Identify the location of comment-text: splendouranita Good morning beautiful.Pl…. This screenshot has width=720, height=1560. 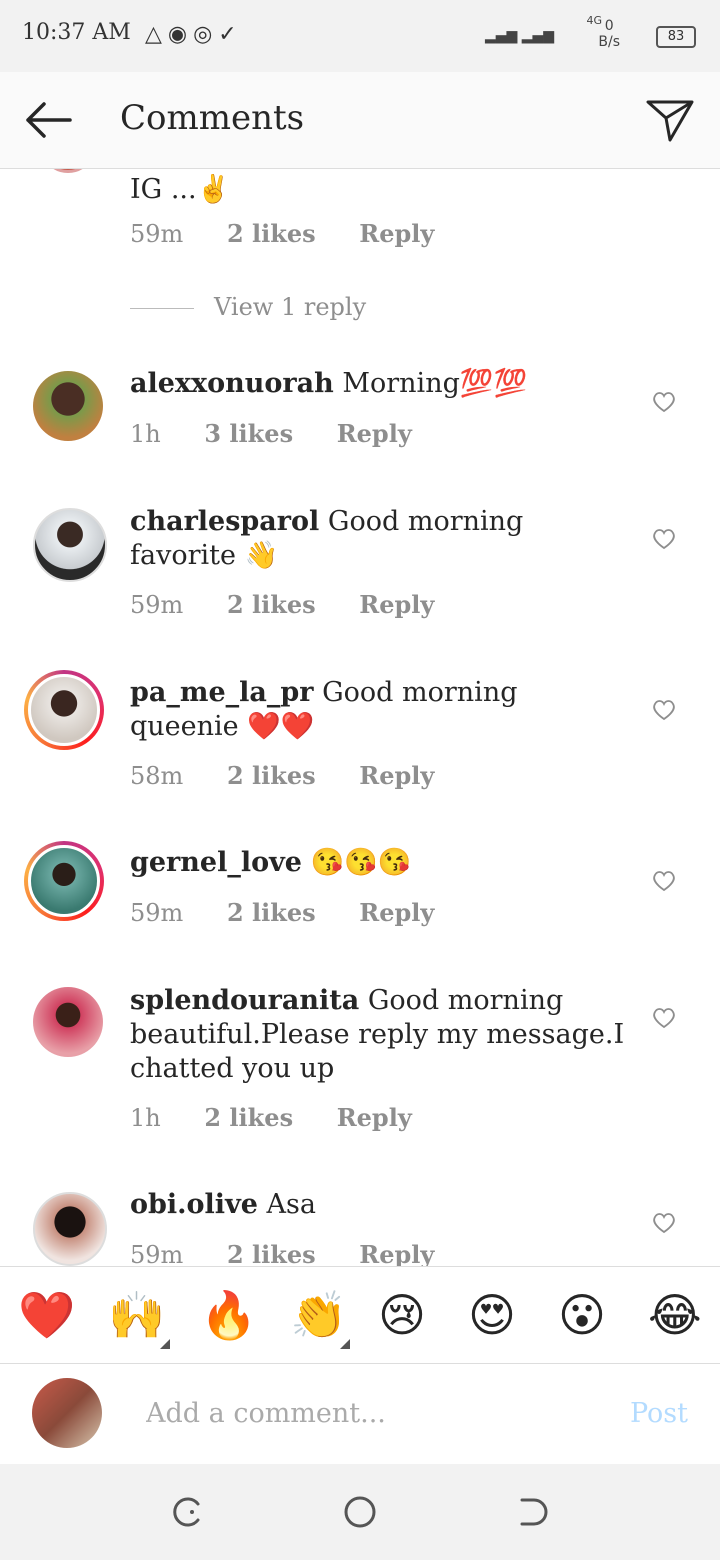
(380, 1035).